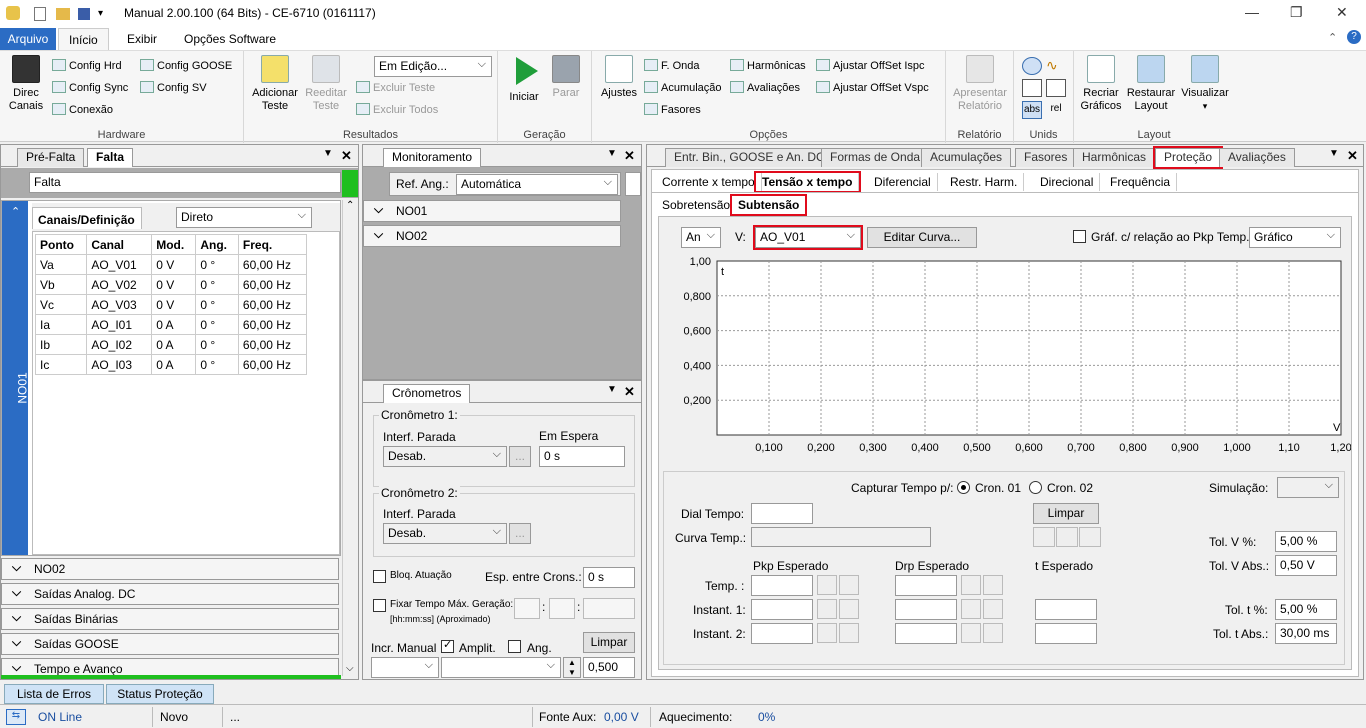 Image resolution: width=1366 pixels, height=728 pixels. Describe the element at coordinates (1090, 537) in the screenshot. I see `undo-icon` at that location.